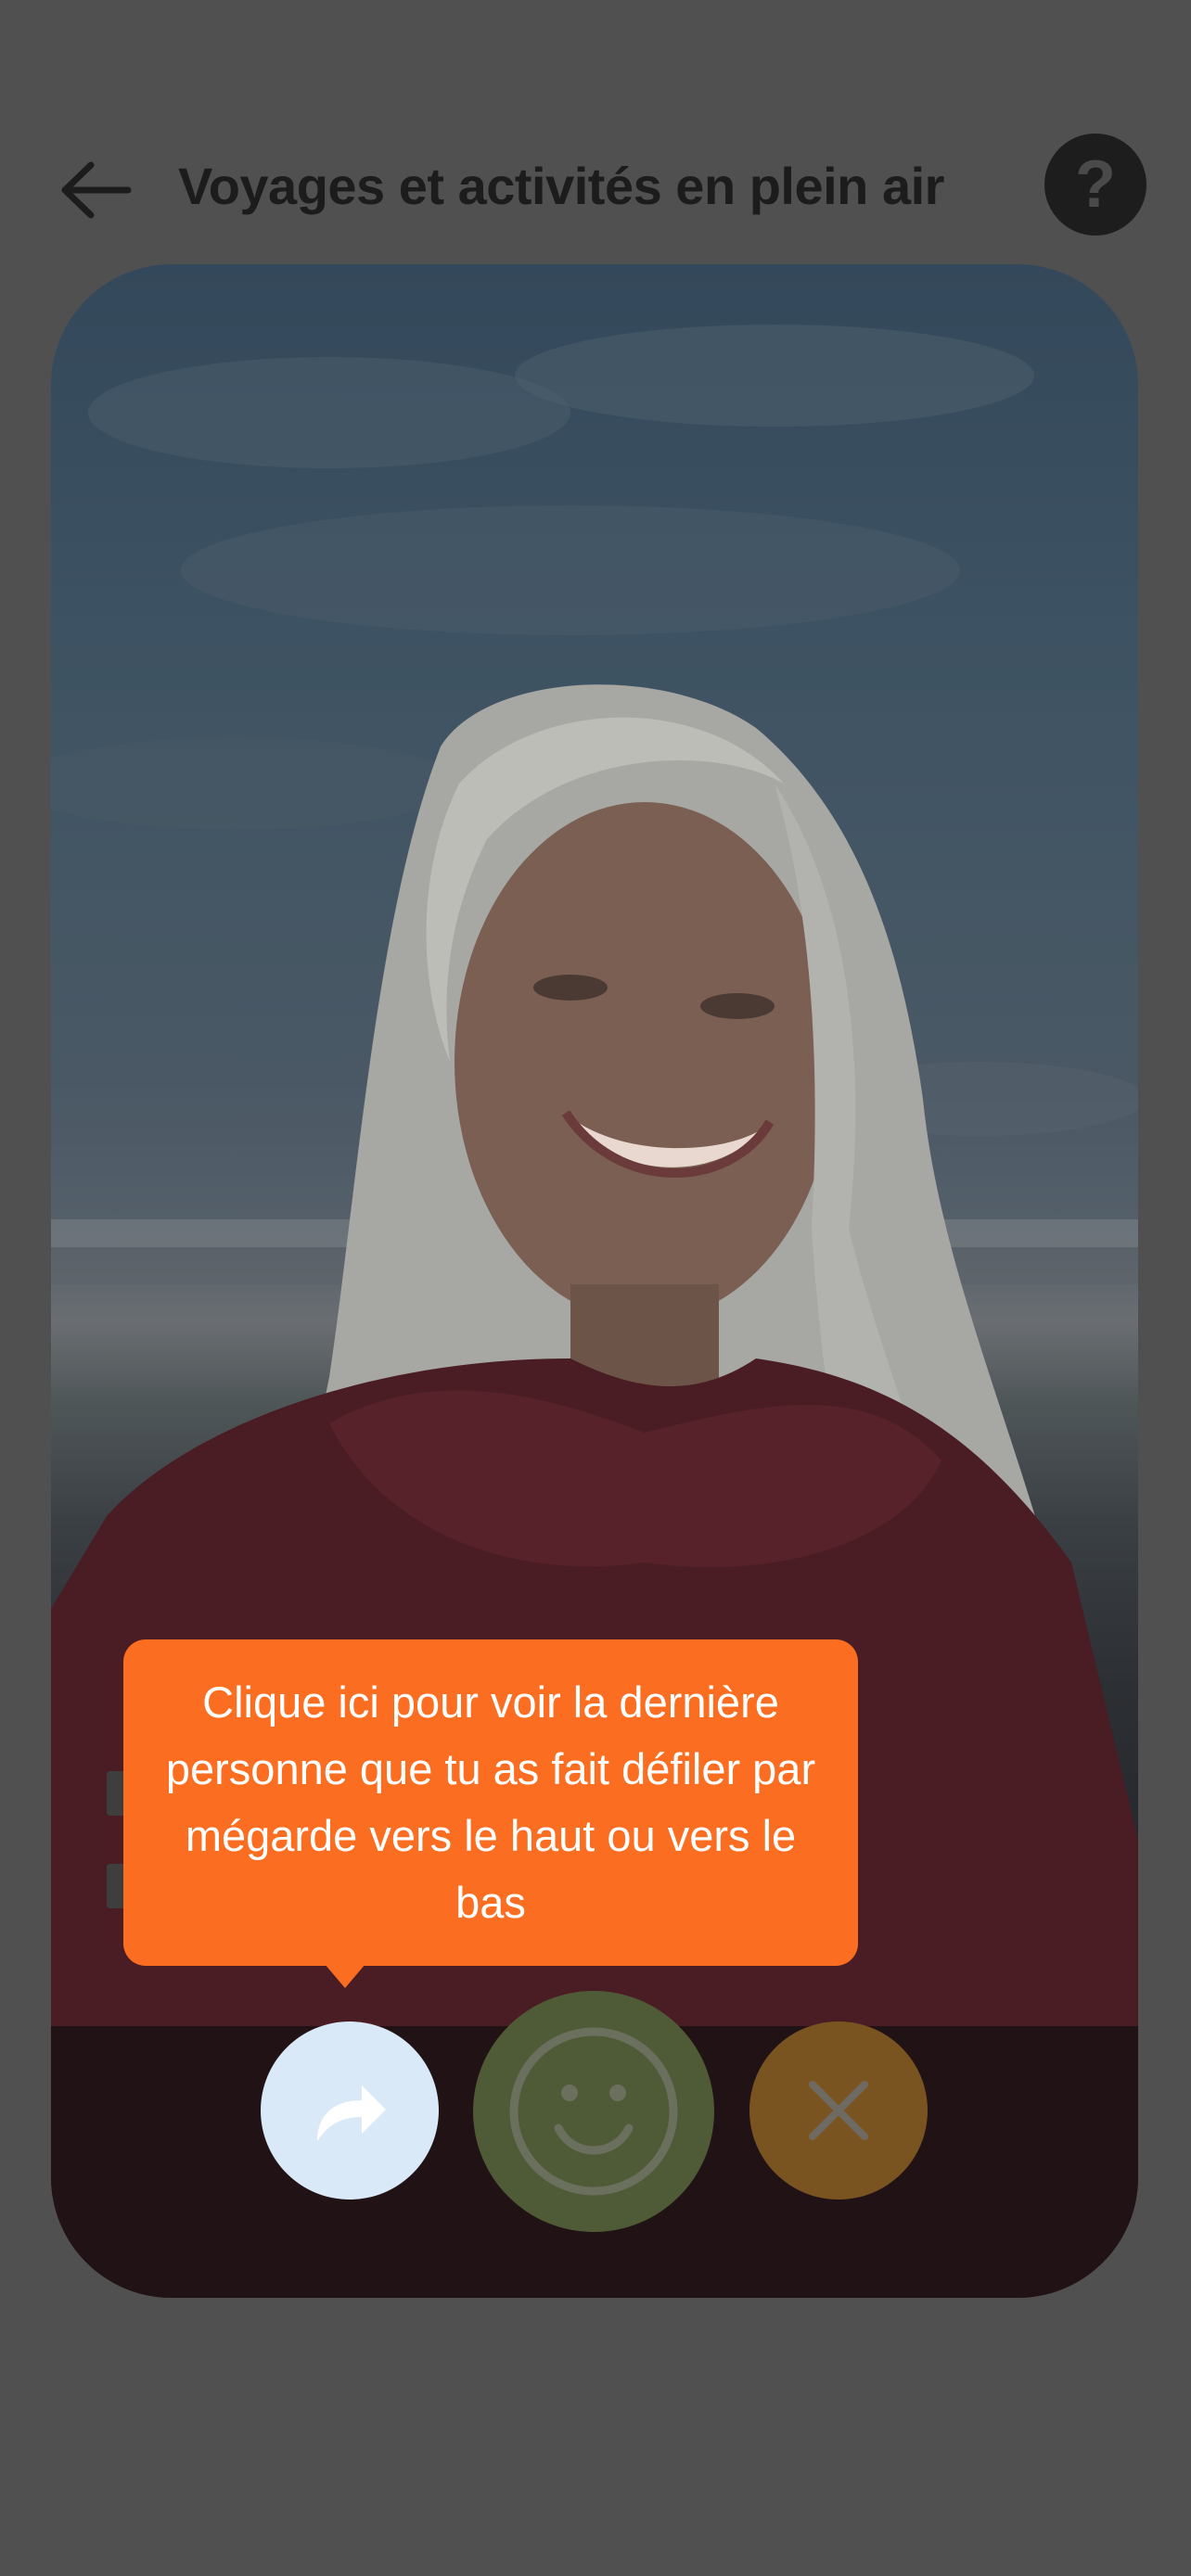 This screenshot has width=1191, height=2576. Describe the element at coordinates (345, 1976) in the screenshot. I see `tooltip-pointer` at that location.